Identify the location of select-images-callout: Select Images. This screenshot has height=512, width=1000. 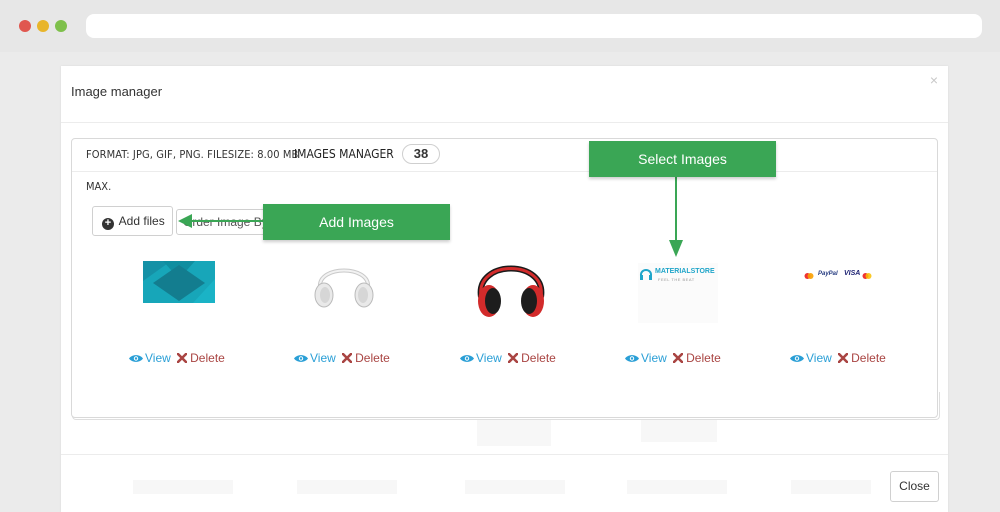
(682, 159).